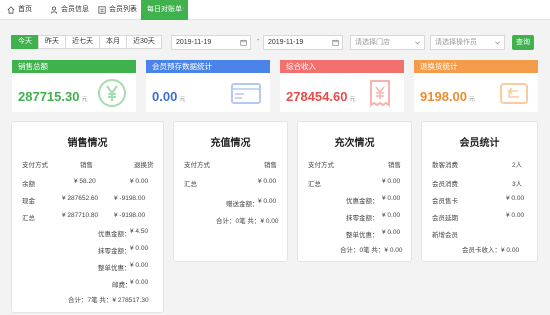 This screenshot has height=315, width=550. I want to click on total-income-unit: 元, so click(352, 100).